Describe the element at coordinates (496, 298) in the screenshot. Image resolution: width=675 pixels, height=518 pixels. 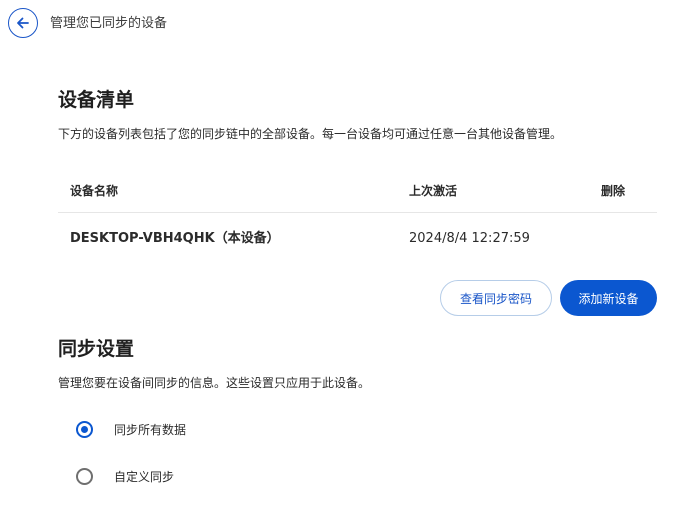
I see `view-sync-code-button: 查看同步密码` at that location.